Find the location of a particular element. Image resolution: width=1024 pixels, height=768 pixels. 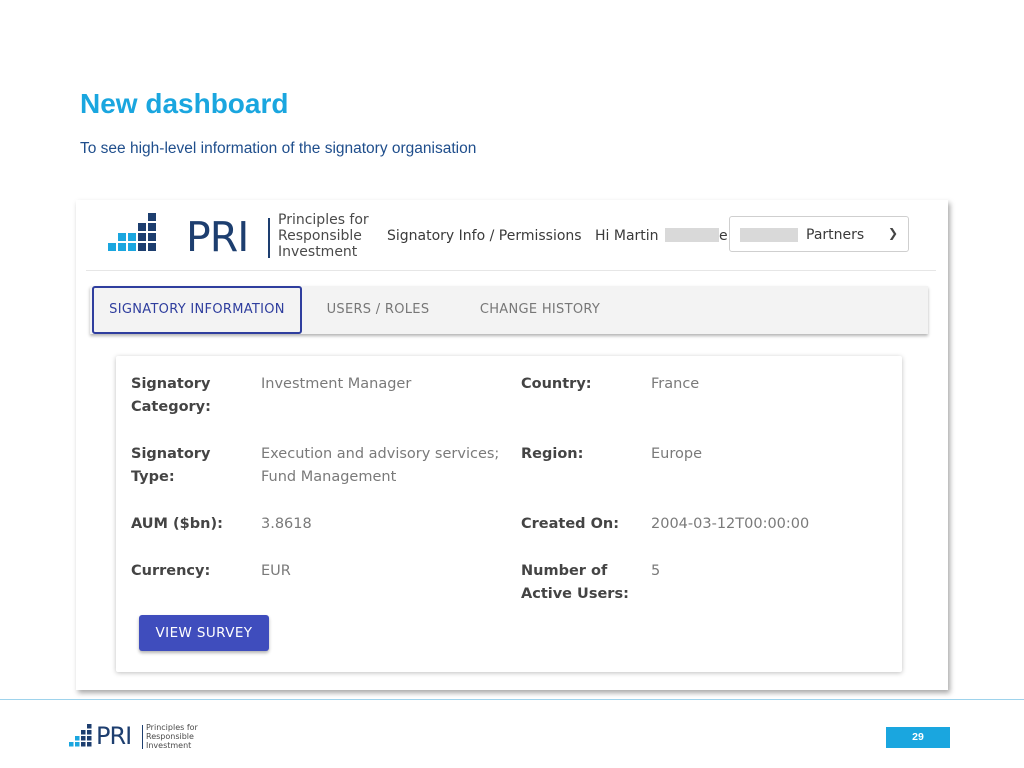

view-survey-button: VIEW SURVEY is located at coordinates (204, 633).